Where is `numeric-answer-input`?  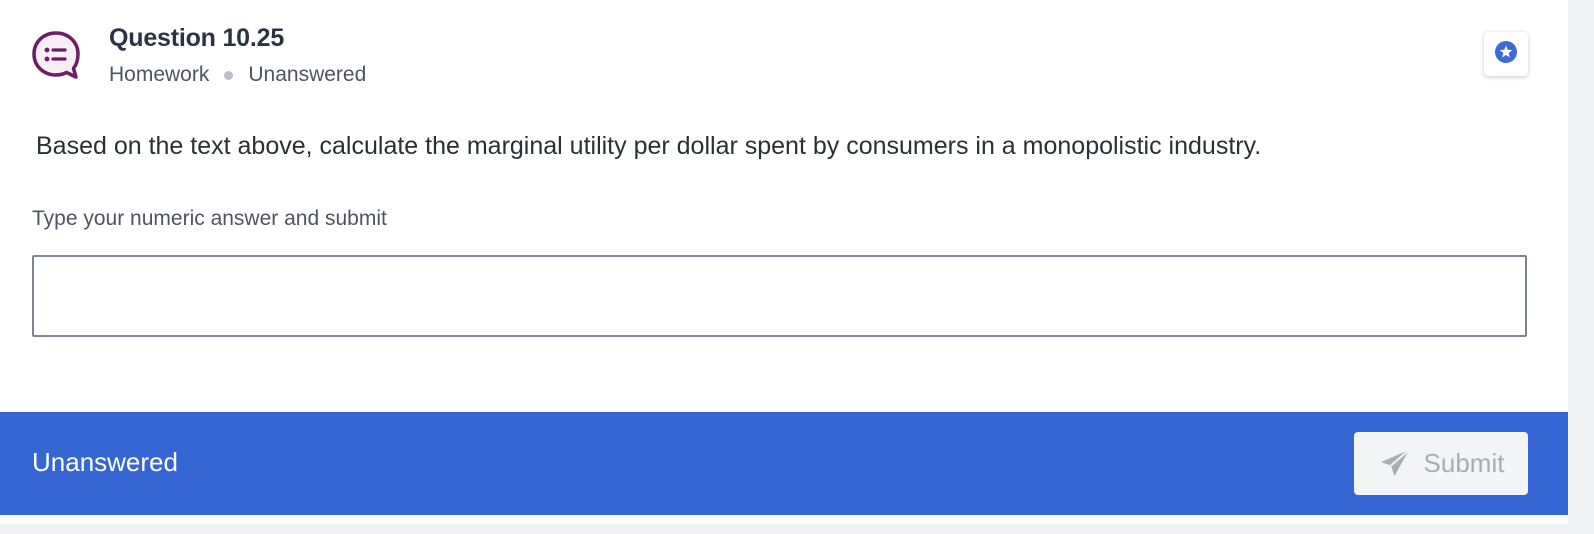
numeric-answer-input is located at coordinates (779, 296).